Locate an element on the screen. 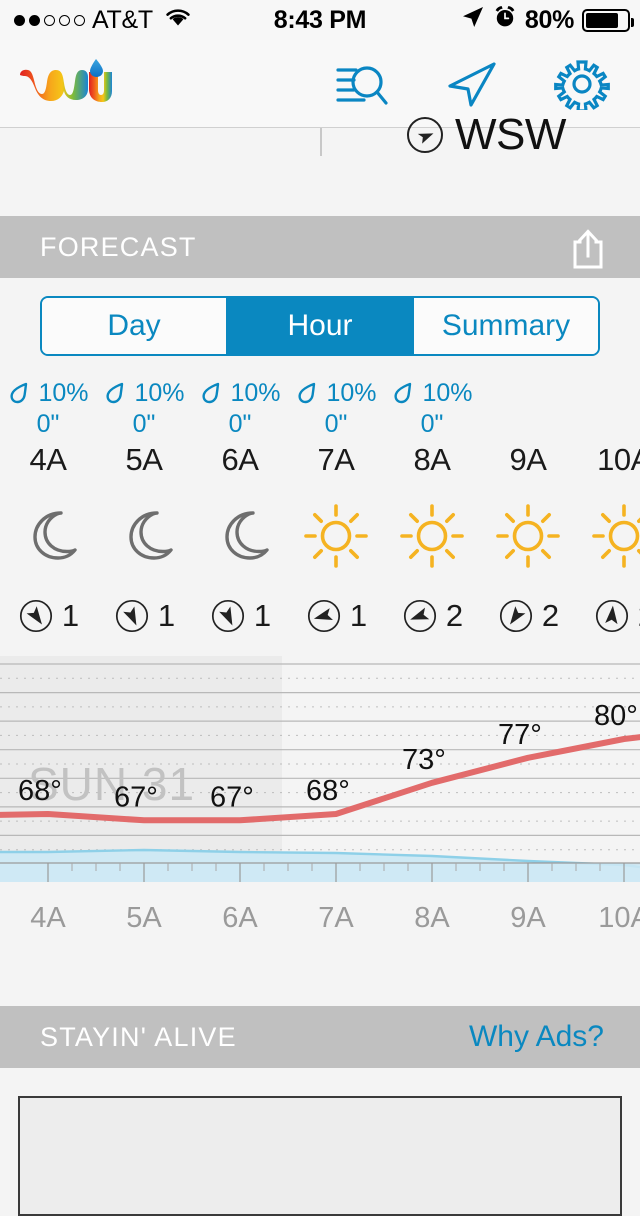  hour-label: 5A is located at coordinates (144, 459).